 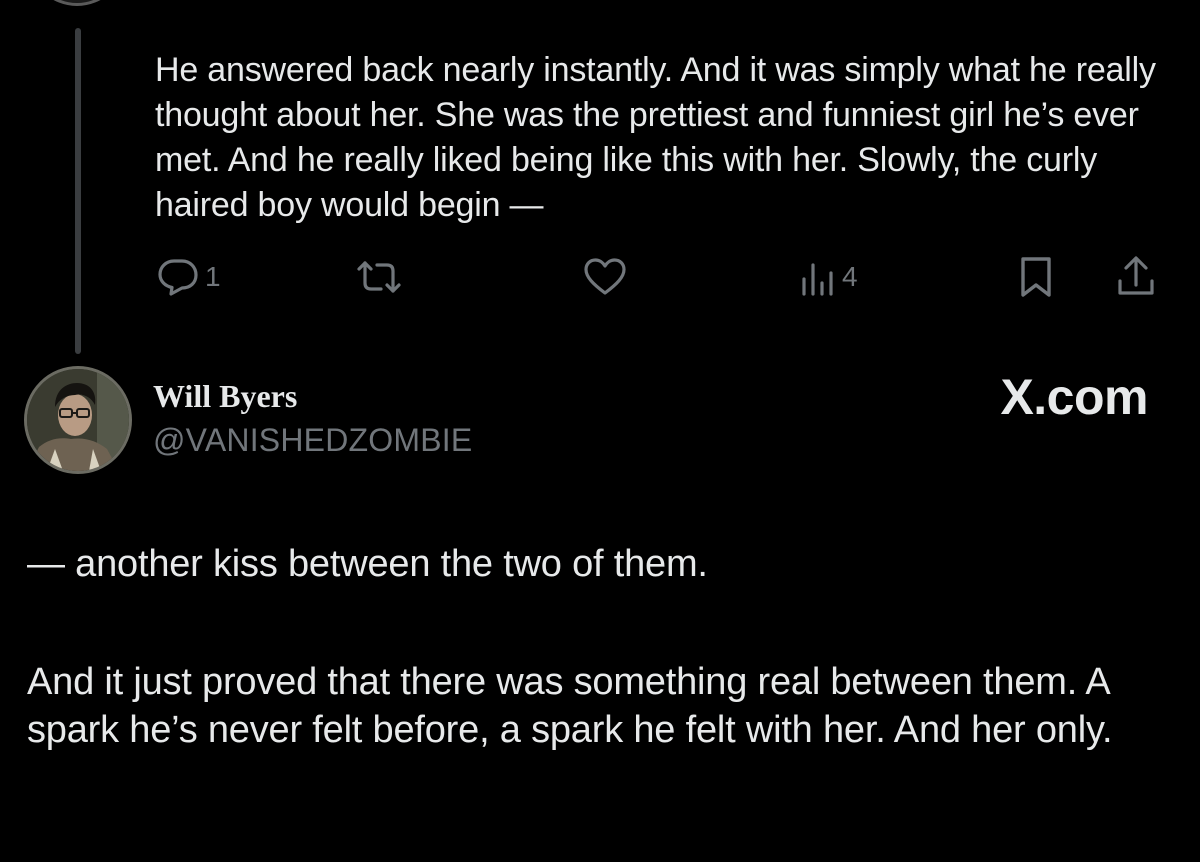 I want to click on share-button, so click(x=1136, y=277).